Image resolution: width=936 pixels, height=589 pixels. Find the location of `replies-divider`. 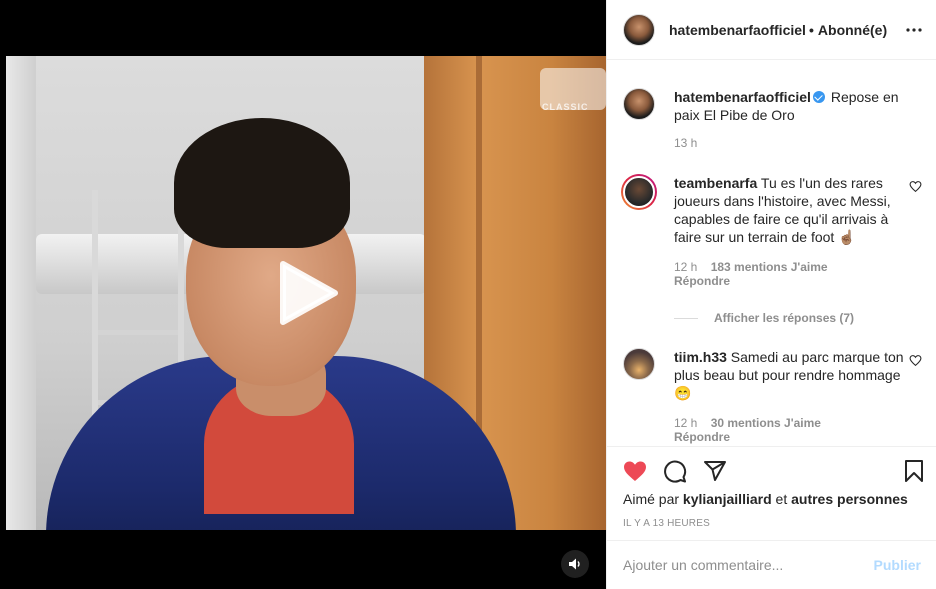

replies-divider is located at coordinates (686, 318).